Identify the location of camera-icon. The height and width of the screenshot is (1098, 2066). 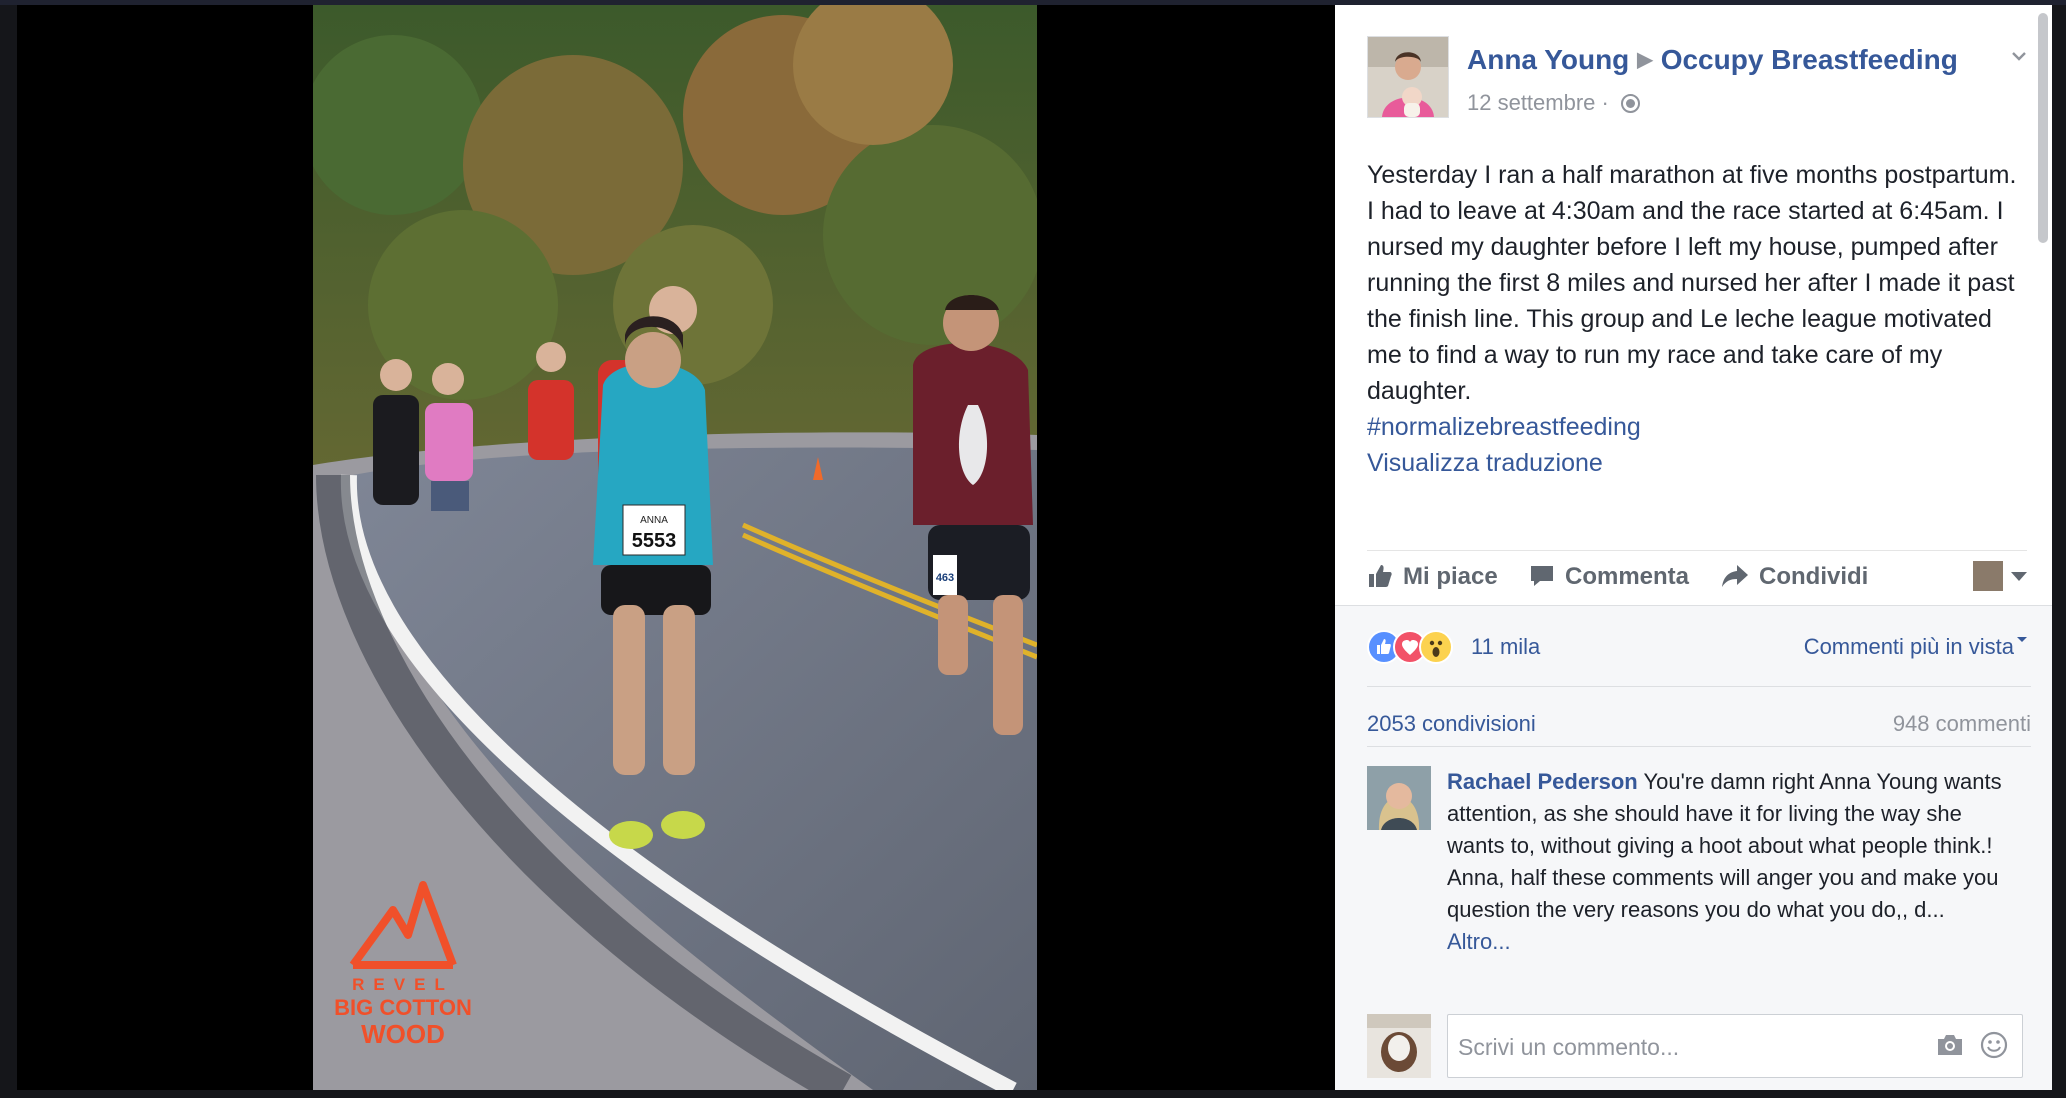
(1950, 1045).